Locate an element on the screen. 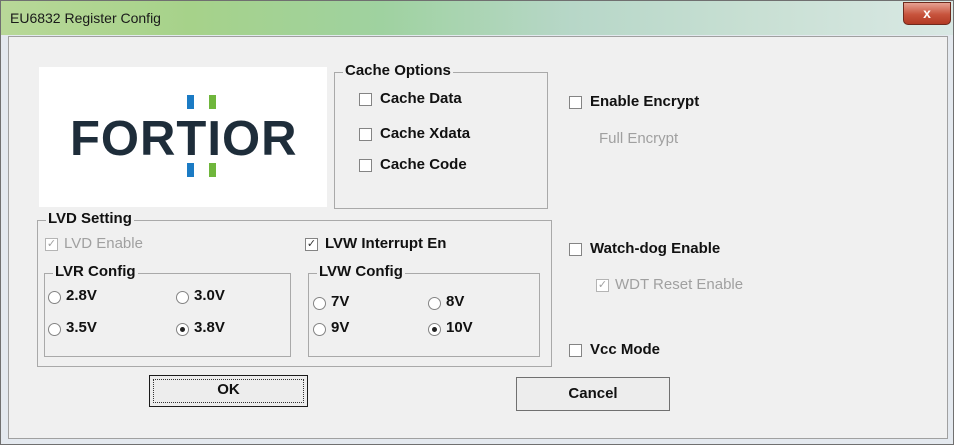 The height and width of the screenshot is (445, 954). radio-label: 7V is located at coordinates (340, 301).